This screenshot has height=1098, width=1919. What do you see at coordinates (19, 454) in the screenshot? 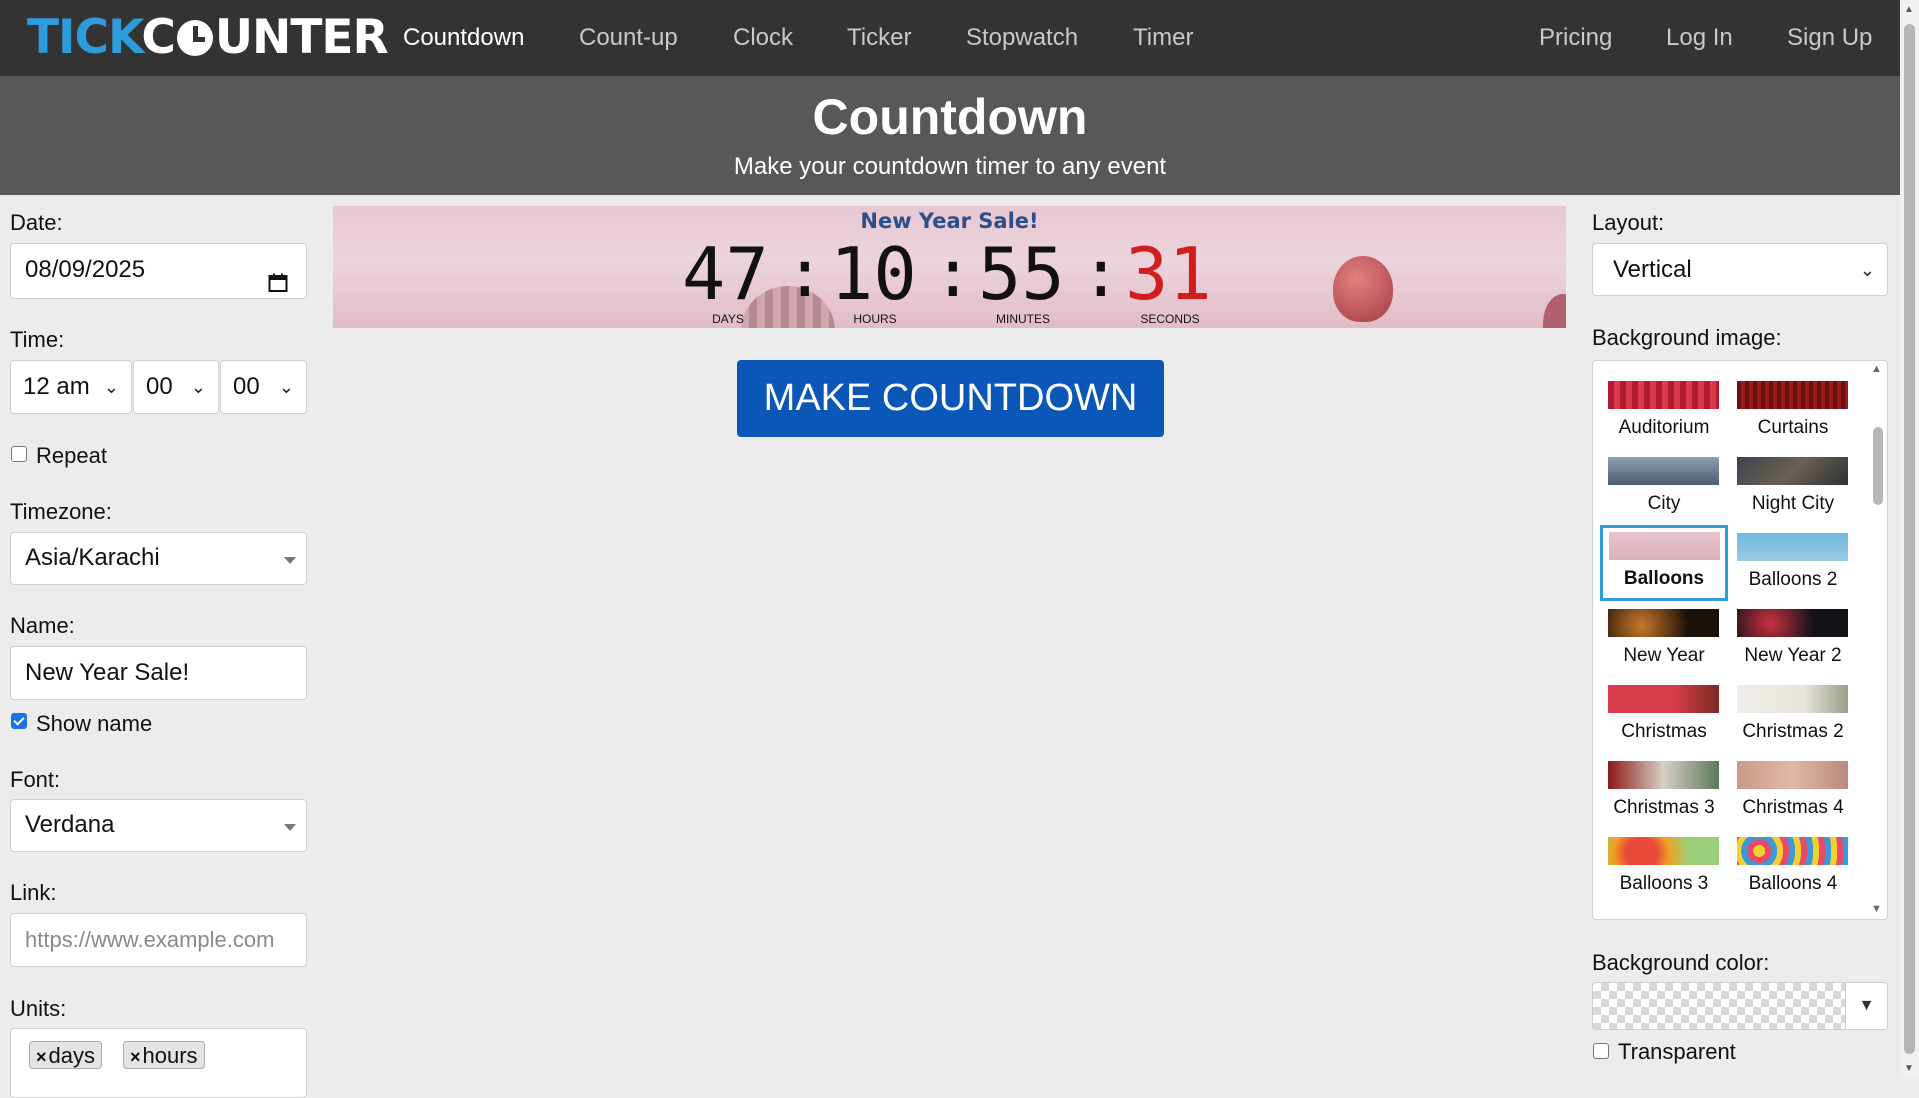
I see `repeat-checkbox` at bounding box center [19, 454].